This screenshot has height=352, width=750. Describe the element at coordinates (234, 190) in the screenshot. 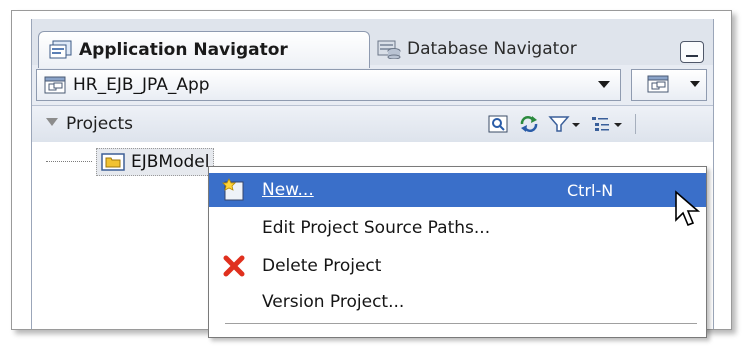

I see `new-icon` at that location.